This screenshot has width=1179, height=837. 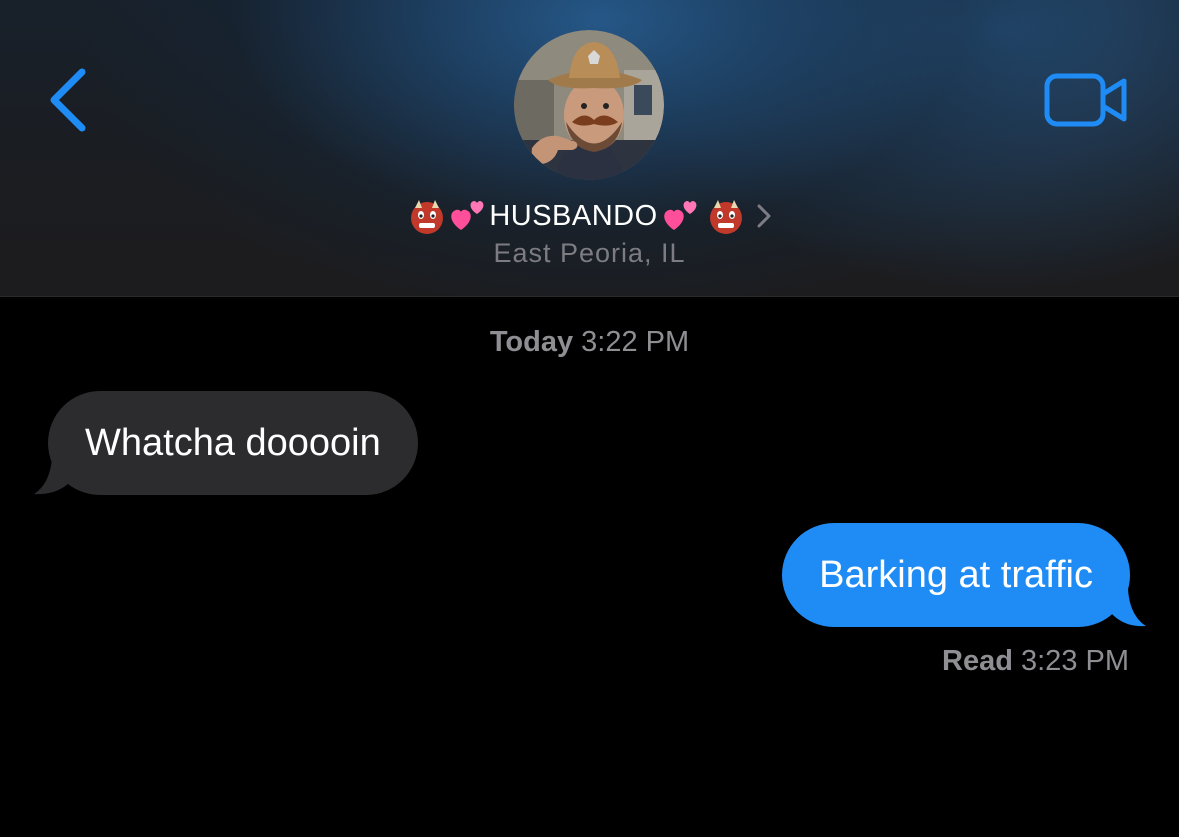 I want to click on read-receipt-label: Read, so click(x=977, y=661).